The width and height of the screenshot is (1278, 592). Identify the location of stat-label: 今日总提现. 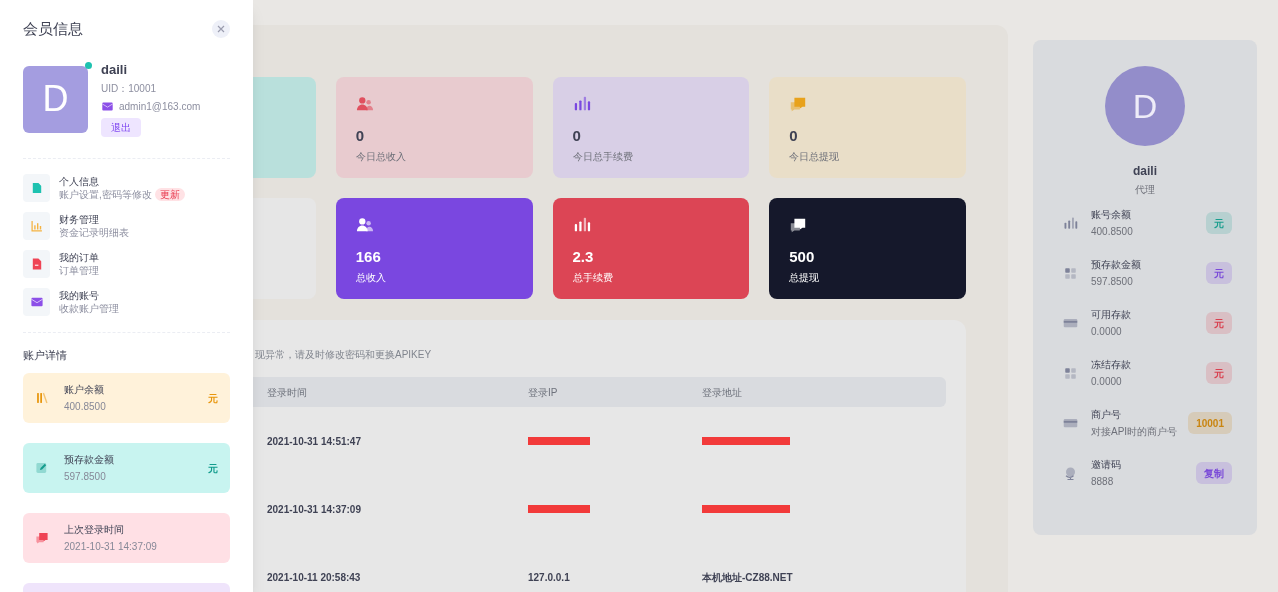
(814, 156).